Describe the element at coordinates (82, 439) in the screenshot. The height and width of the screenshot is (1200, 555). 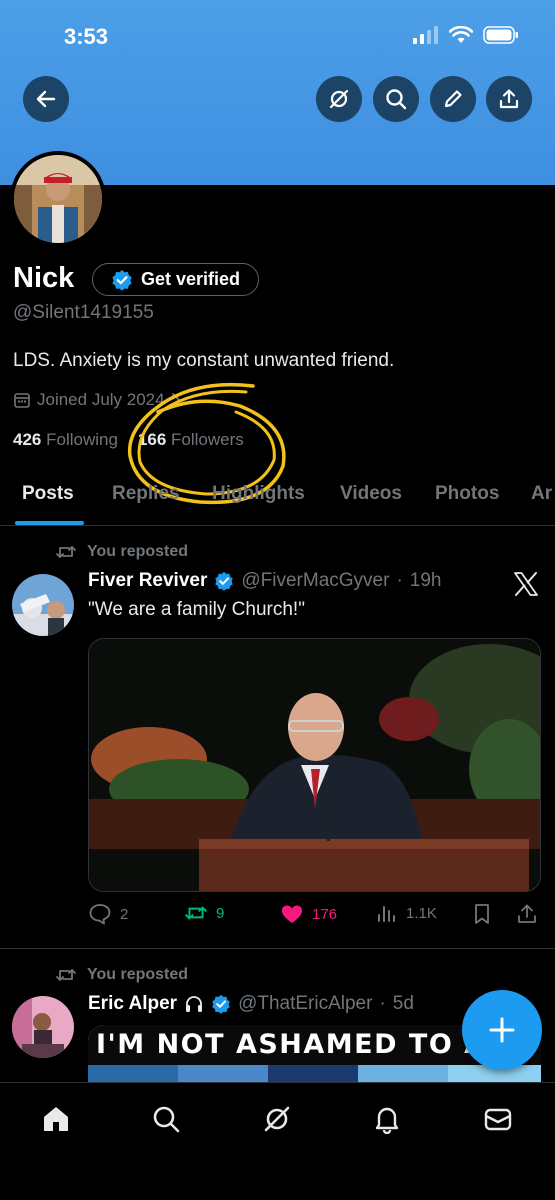
I see `following-label: Following` at that location.